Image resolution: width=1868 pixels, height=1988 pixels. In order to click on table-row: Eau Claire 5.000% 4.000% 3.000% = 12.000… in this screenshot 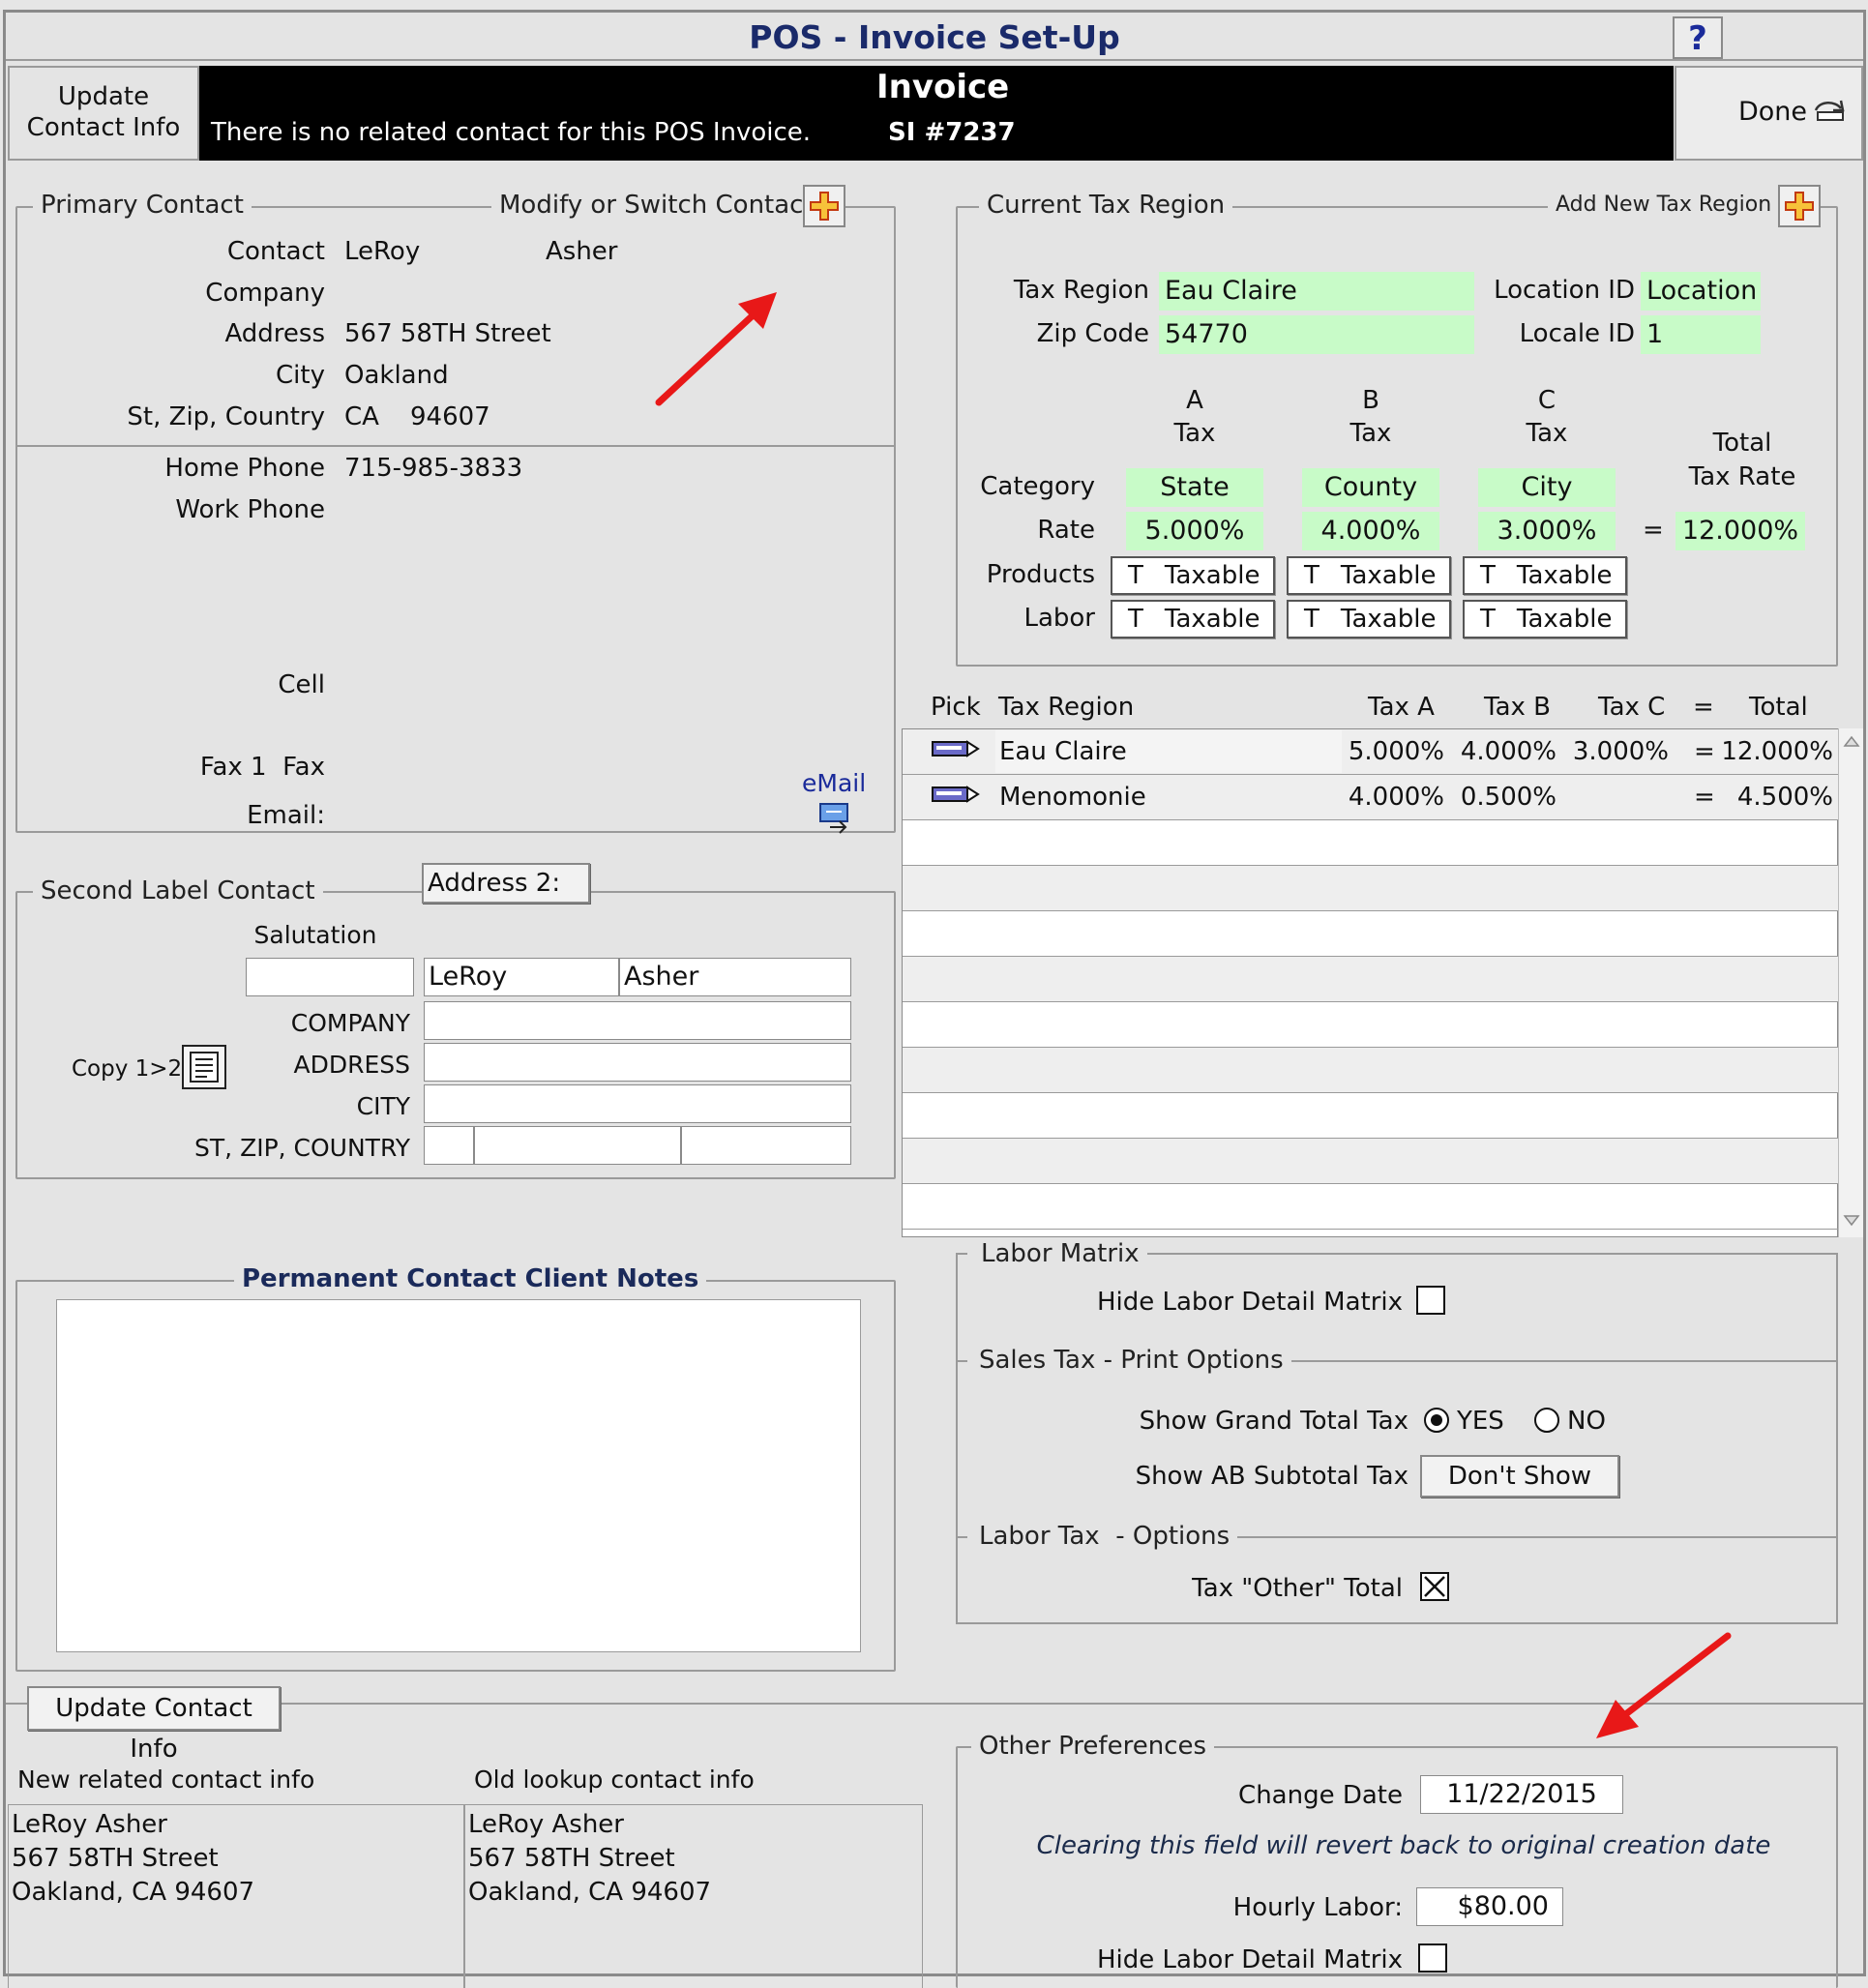, I will do `click(1371, 752)`.